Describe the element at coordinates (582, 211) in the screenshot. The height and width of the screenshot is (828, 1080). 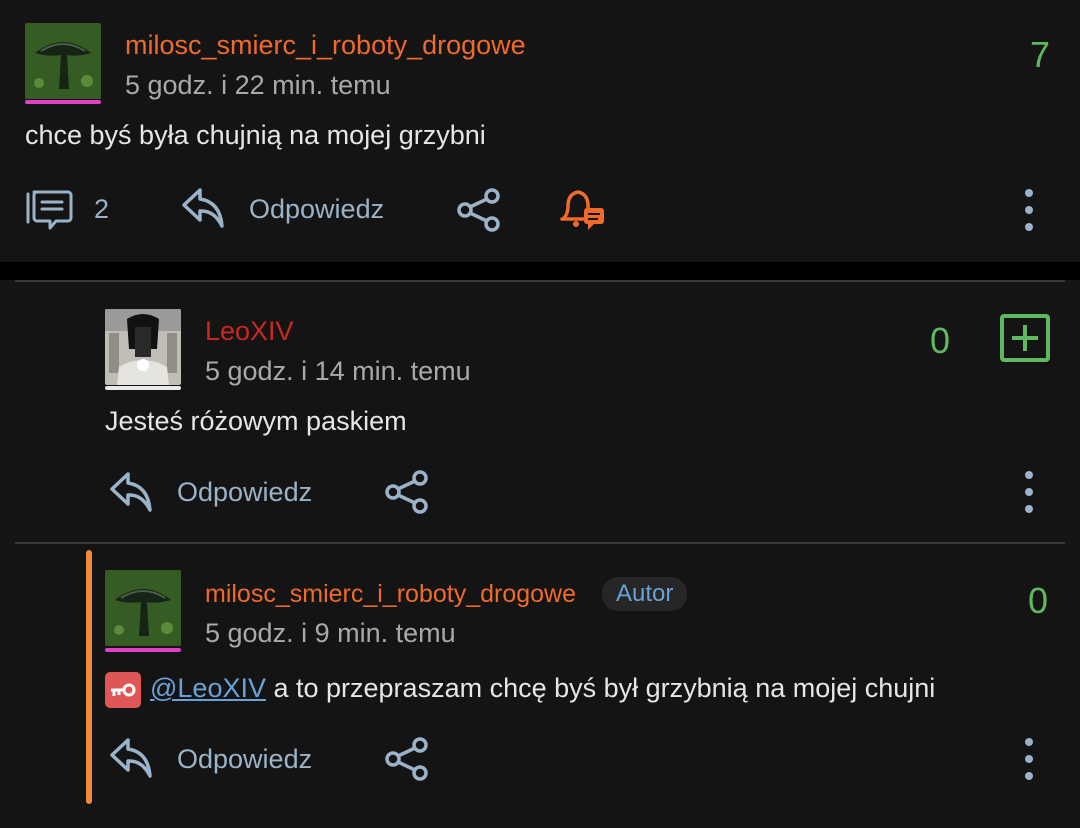
I see `bell-notification-icon` at that location.